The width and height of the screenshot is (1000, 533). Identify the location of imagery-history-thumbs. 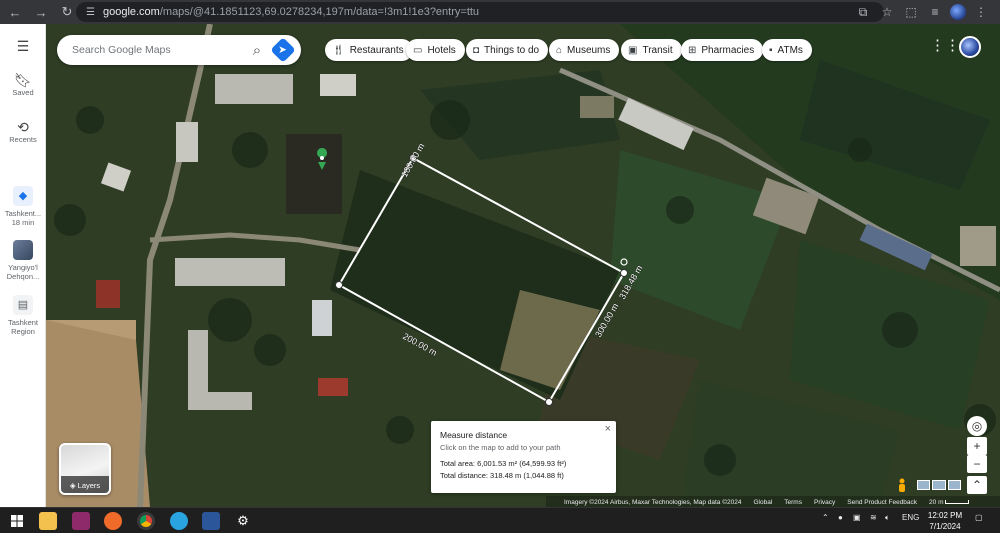
(939, 485).